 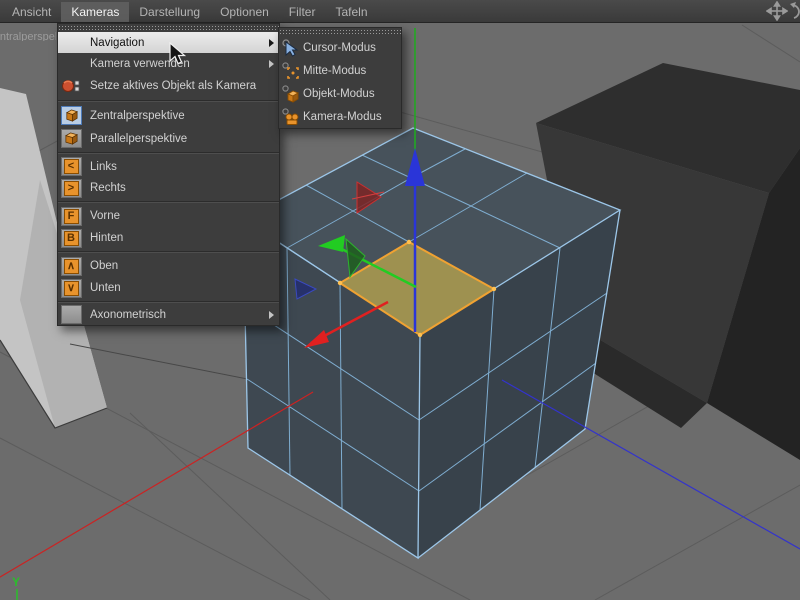 What do you see at coordinates (71, 238) in the screenshot?
I see `back-view-icon: B` at bounding box center [71, 238].